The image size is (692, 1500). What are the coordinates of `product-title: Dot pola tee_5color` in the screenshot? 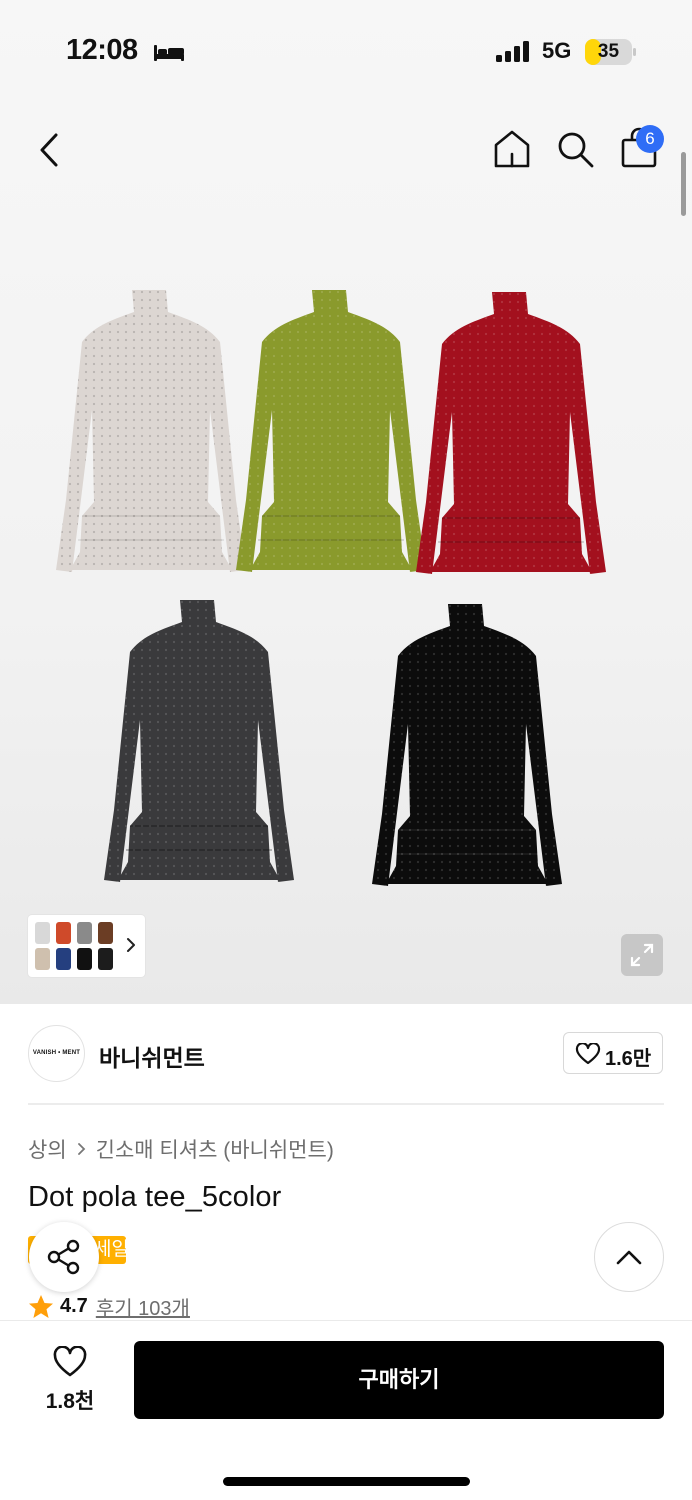 It's located at (155, 1197).